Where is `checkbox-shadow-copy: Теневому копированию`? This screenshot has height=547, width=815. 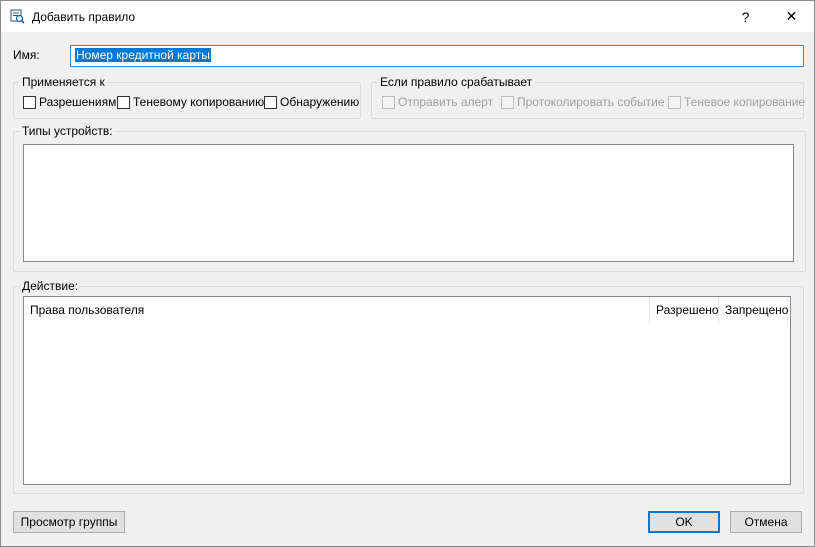 checkbox-shadow-copy: Теневому копированию is located at coordinates (190, 102).